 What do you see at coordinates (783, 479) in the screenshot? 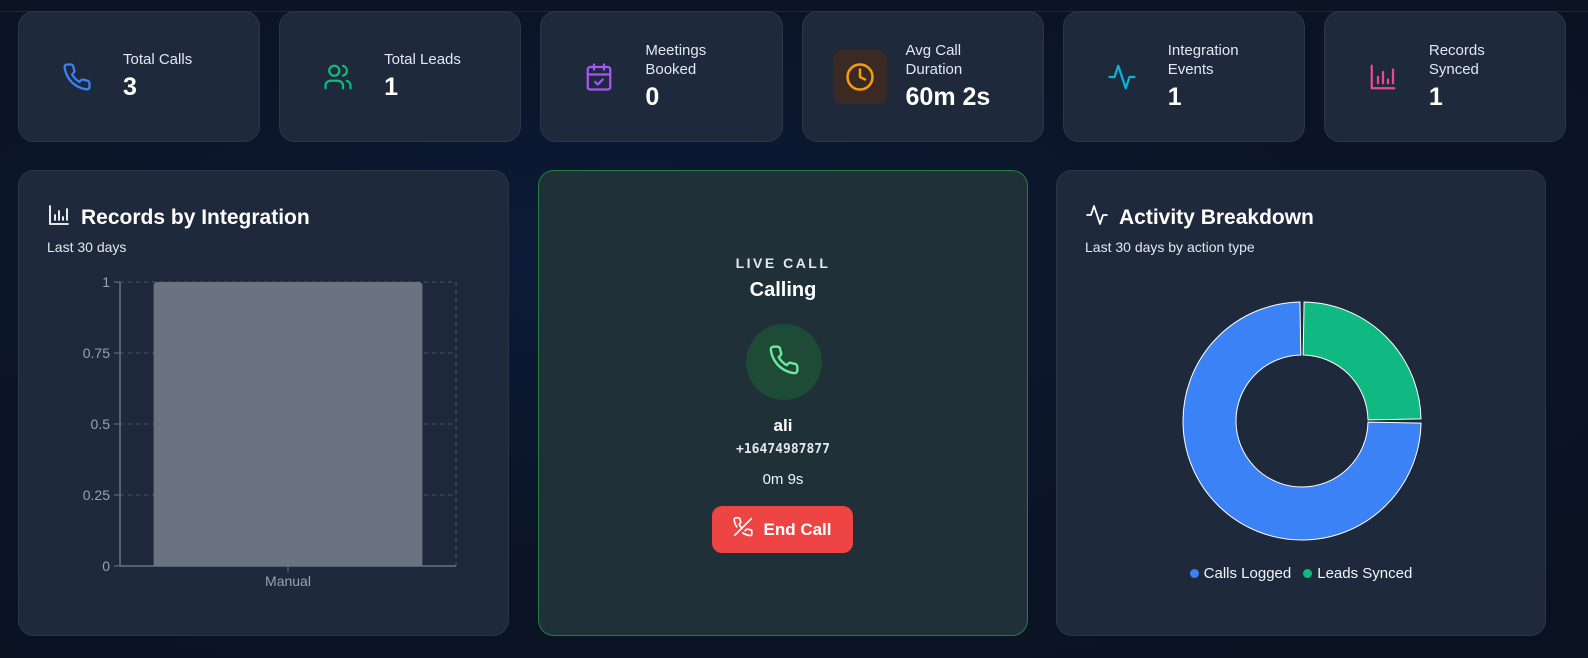
I see `call-timer: 0m 9s` at bounding box center [783, 479].